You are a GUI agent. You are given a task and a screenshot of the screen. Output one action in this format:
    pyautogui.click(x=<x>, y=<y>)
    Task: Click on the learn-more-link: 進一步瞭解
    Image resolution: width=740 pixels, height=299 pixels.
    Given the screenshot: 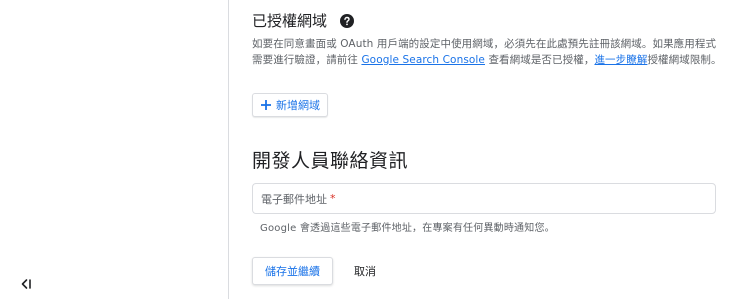 What is the action you would take?
    pyautogui.click(x=620, y=60)
    